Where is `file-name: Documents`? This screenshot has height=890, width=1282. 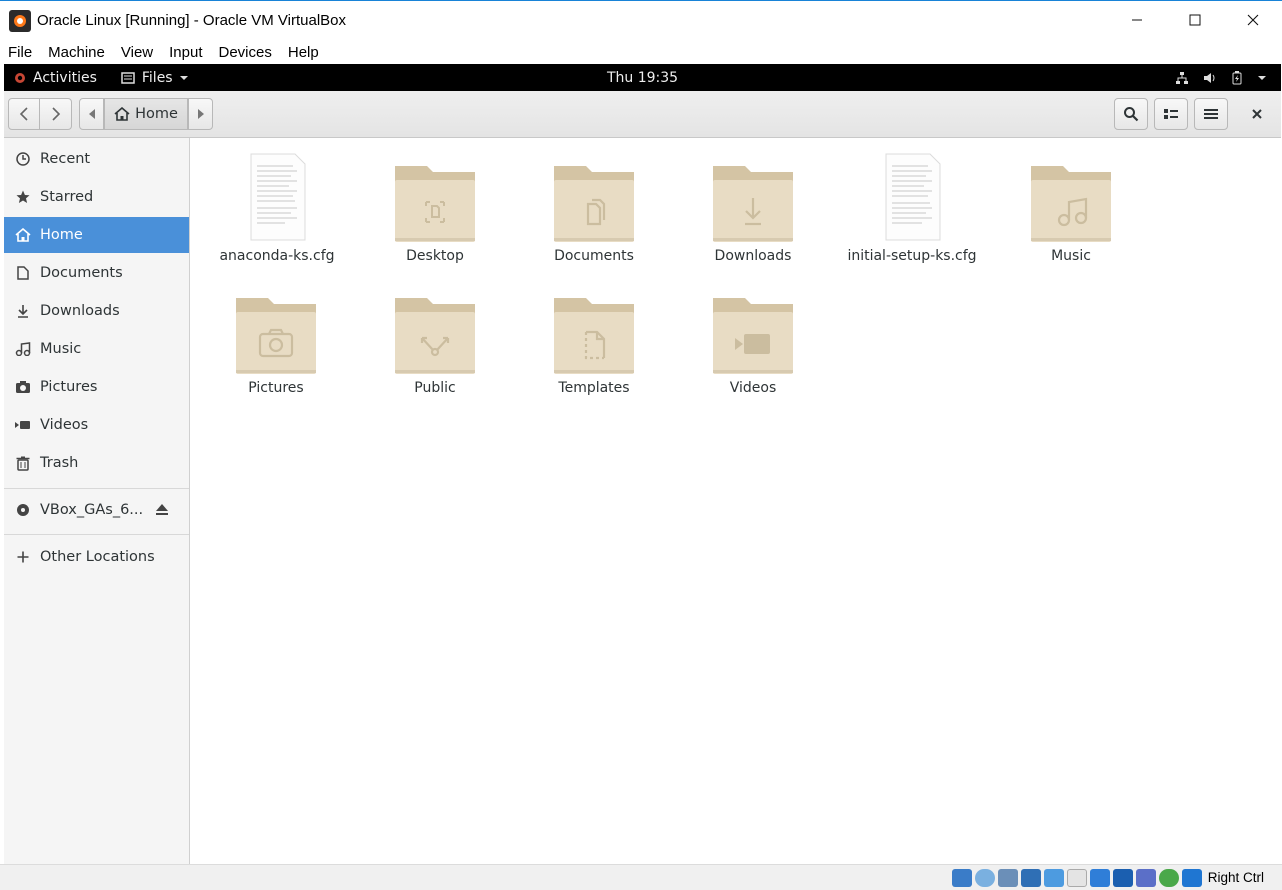
file-name: Documents is located at coordinates (594, 256).